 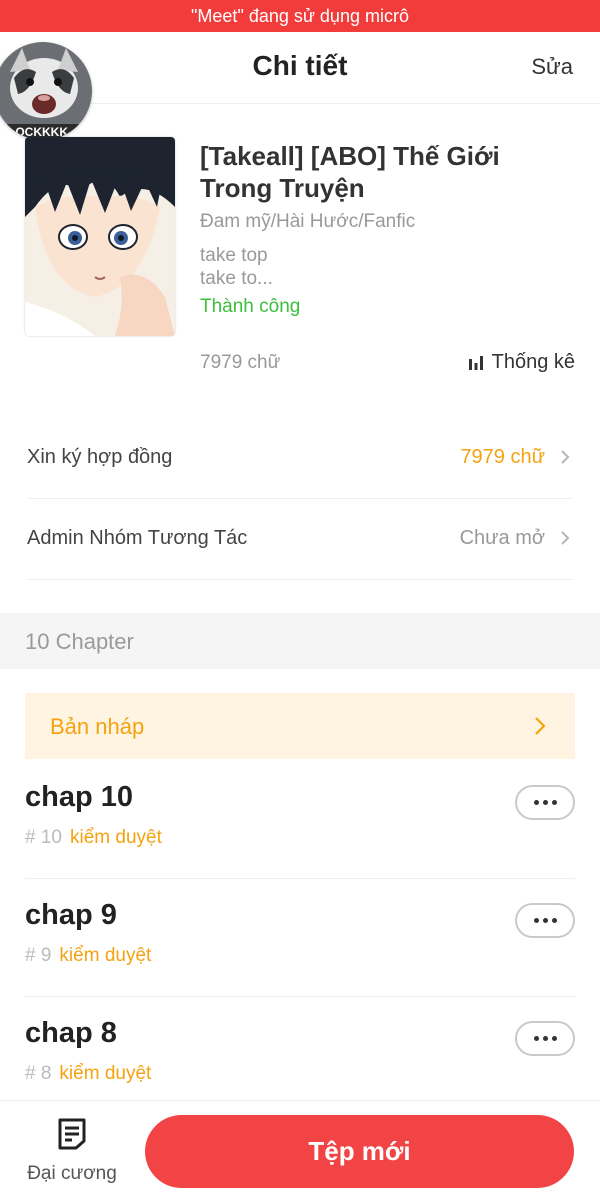 What do you see at coordinates (234, 255) in the screenshot?
I see `description-line: take top` at bounding box center [234, 255].